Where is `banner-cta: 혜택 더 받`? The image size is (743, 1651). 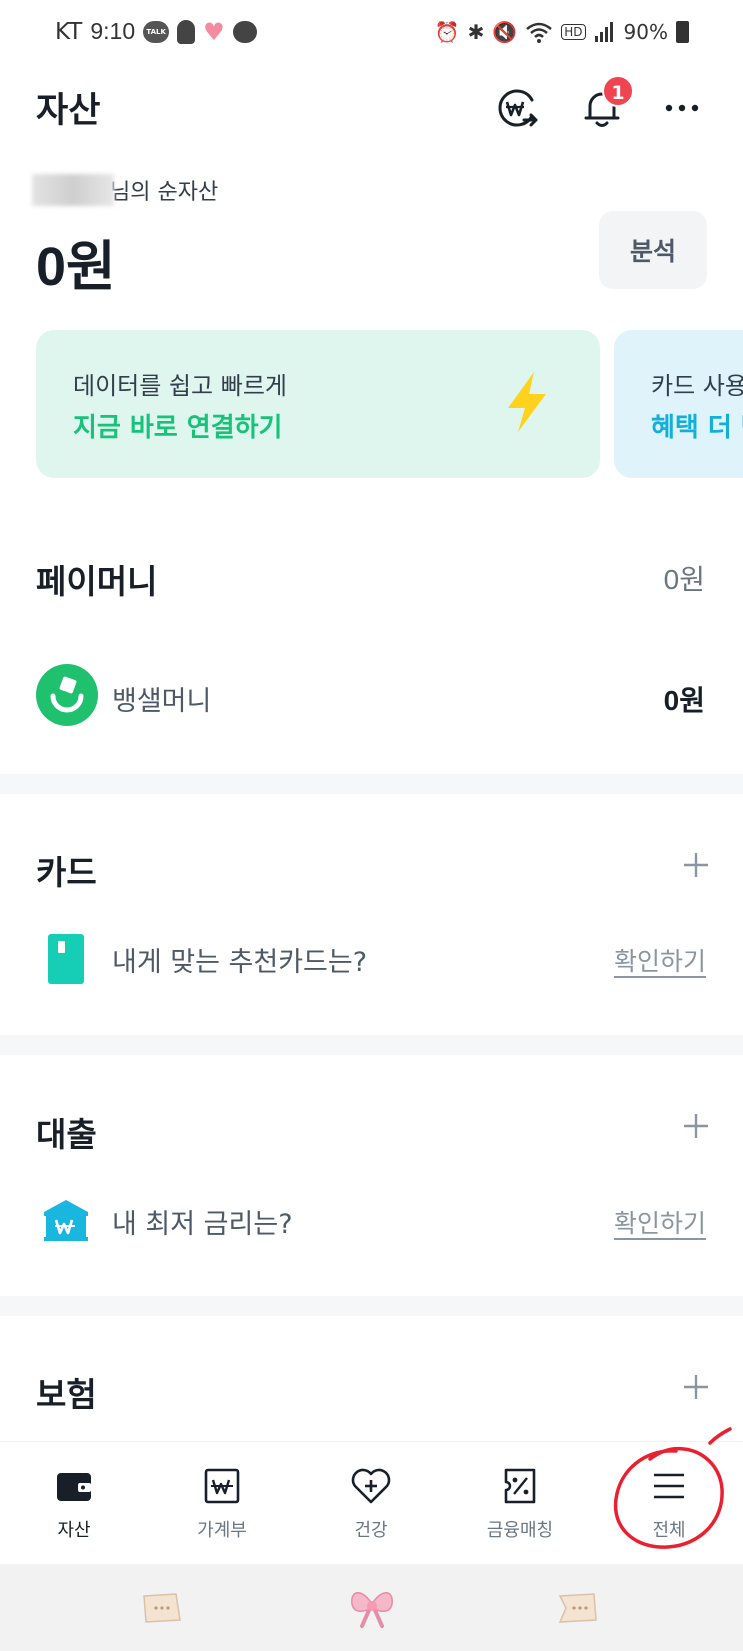 banner-cta: 혜택 더 받 is located at coordinates (697, 428).